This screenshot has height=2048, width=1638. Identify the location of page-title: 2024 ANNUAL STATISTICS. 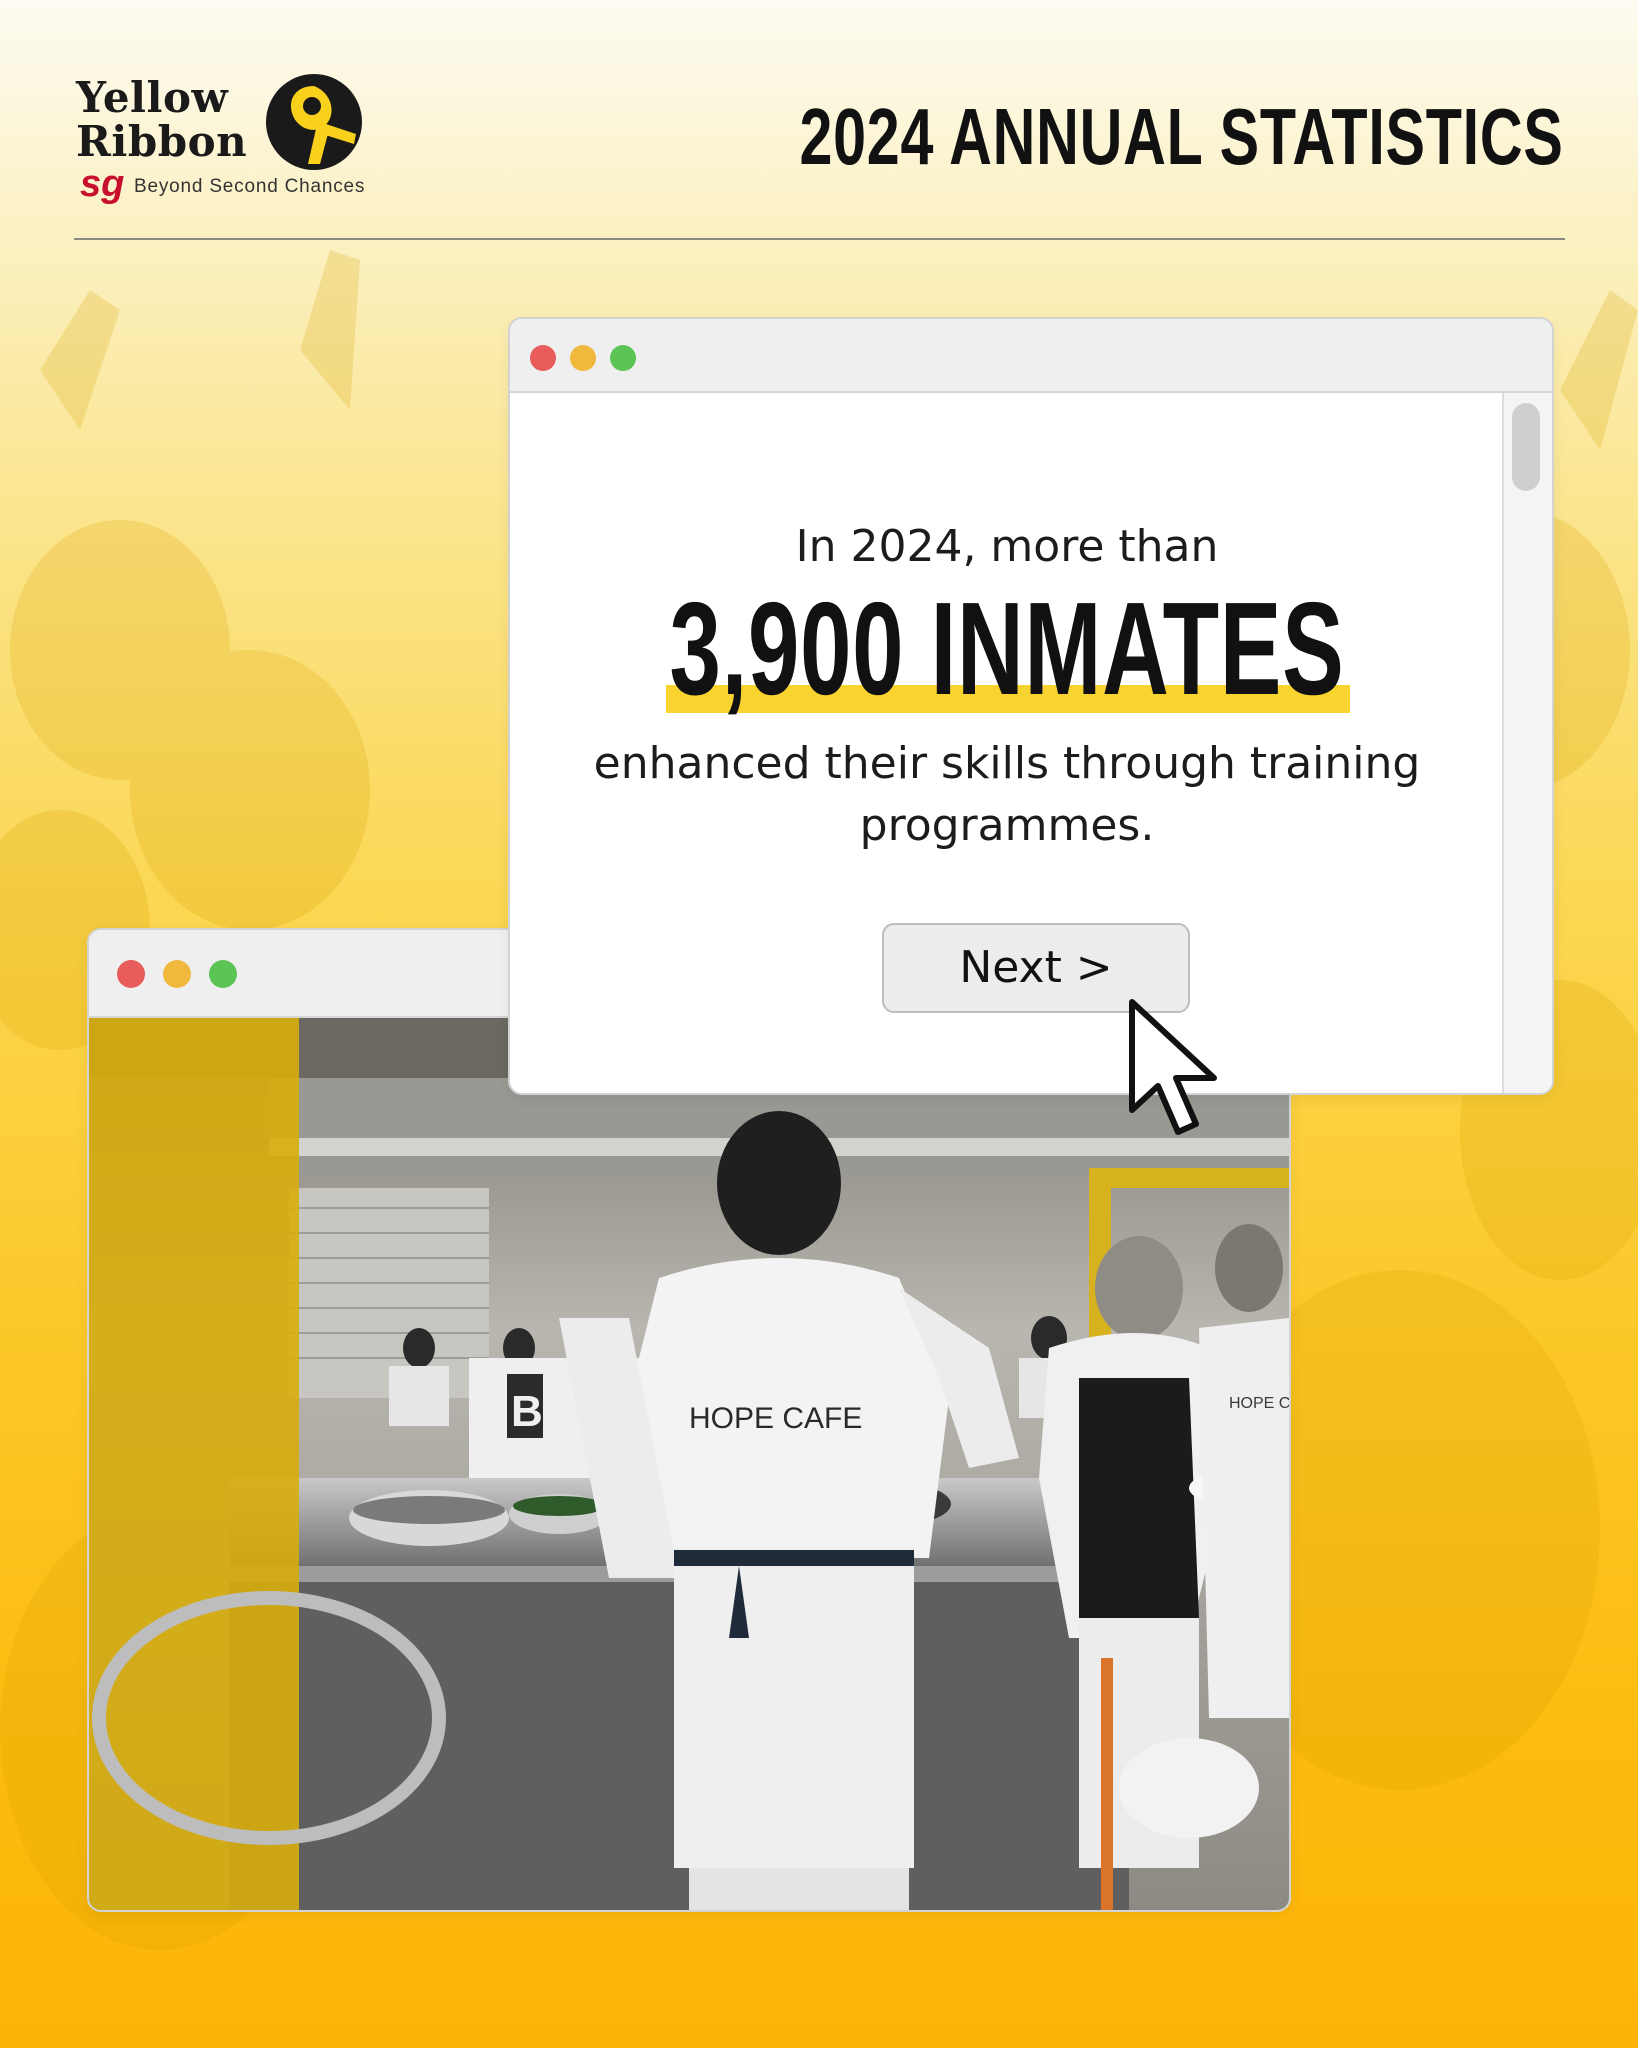
(1181, 136).